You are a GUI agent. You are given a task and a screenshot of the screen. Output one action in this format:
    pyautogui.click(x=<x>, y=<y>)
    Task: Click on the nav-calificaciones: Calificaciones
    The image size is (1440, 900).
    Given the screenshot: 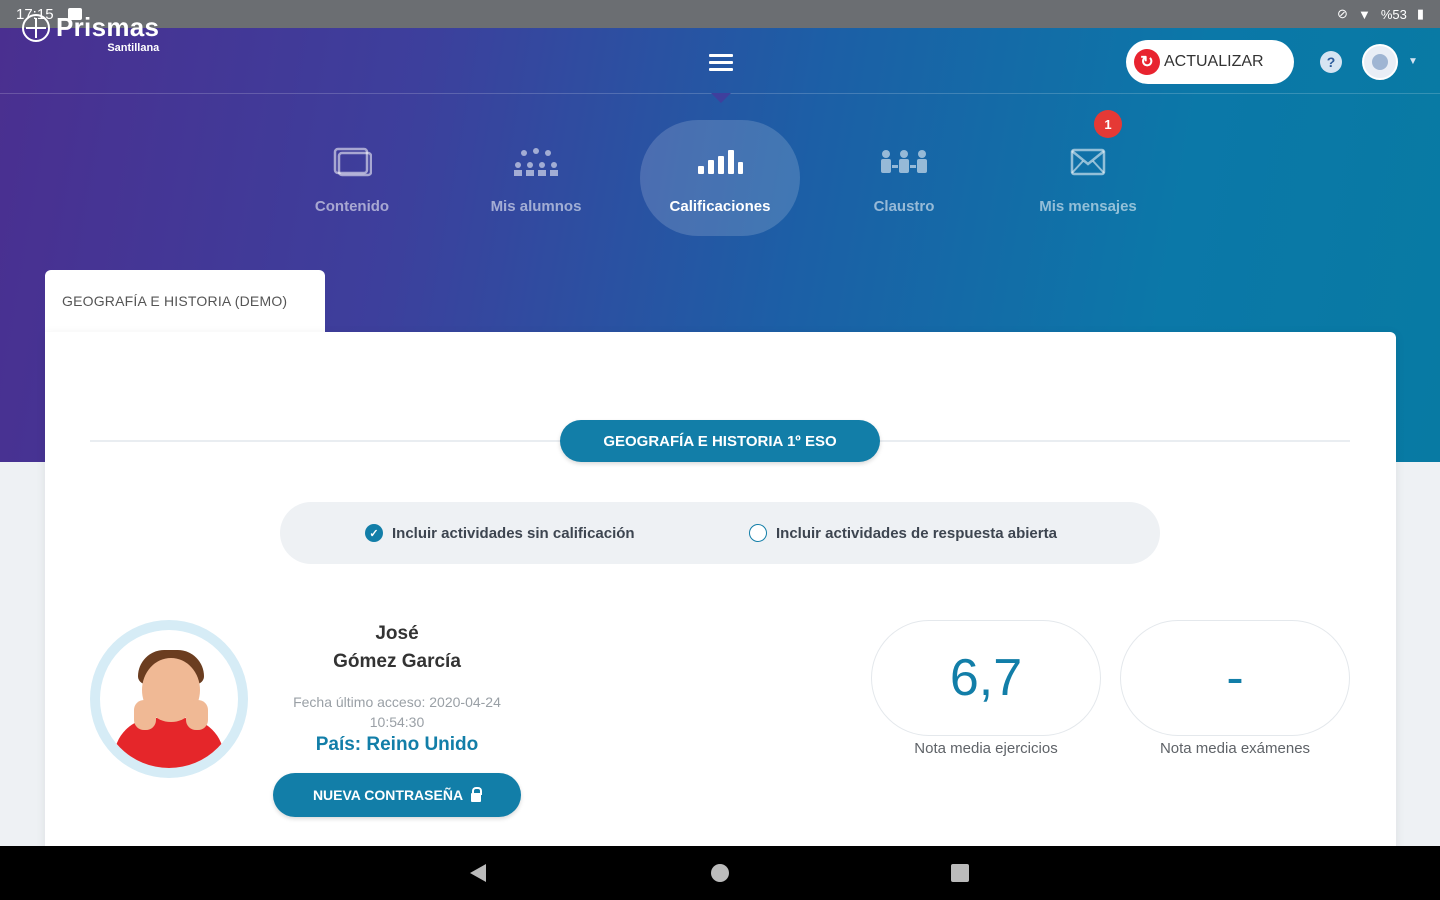 What is the action you would take?
    pyautogui.click(x=720, y=178)
    